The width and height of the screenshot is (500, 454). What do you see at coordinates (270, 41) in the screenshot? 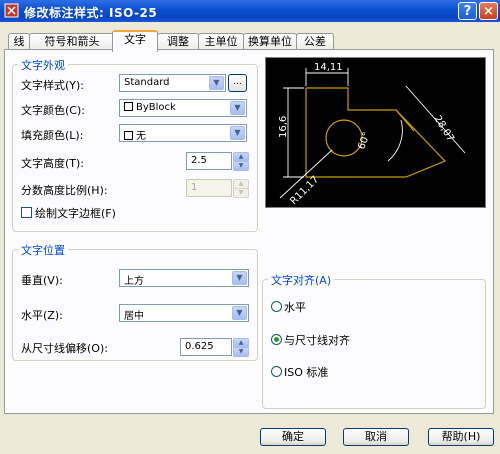
I see `tab-alternate-units: 换算单位` at bounding box center [270, 41].